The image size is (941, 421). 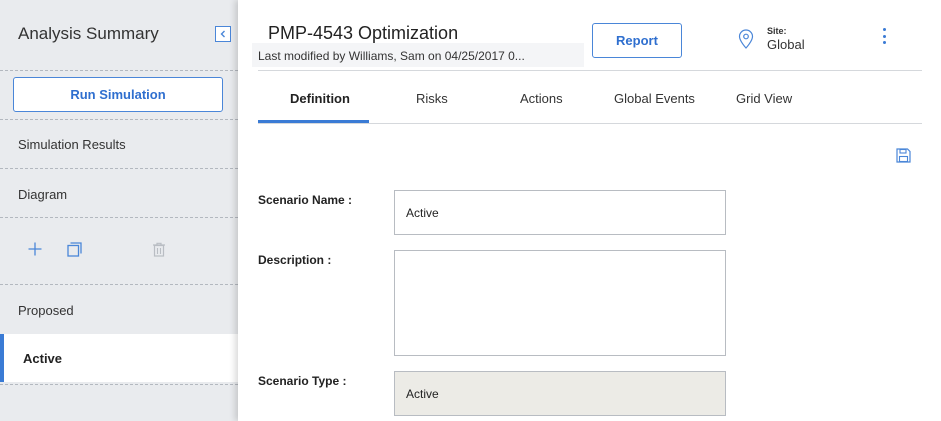 What do you see at coordinates (746, 39) in the screenshot?
I see `location-pin-icon` at bounding box center [746, 39].